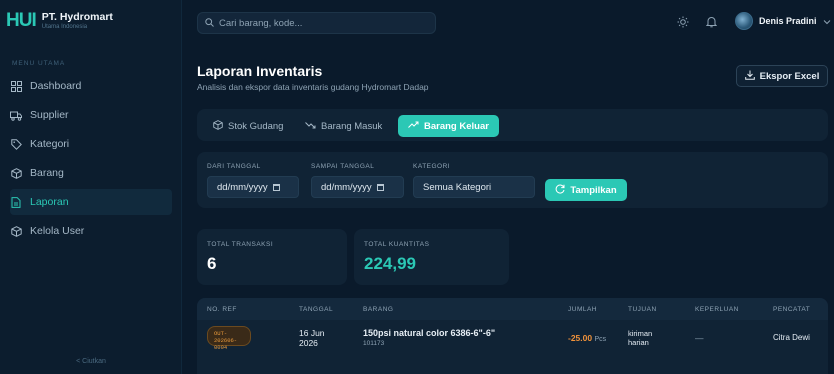 Image resolution: width=834 pixels, height=374 pixels. What do you see at coordinates (744, 21) in the screenshot?
I see `avatar` at bounding box center [744, 21].